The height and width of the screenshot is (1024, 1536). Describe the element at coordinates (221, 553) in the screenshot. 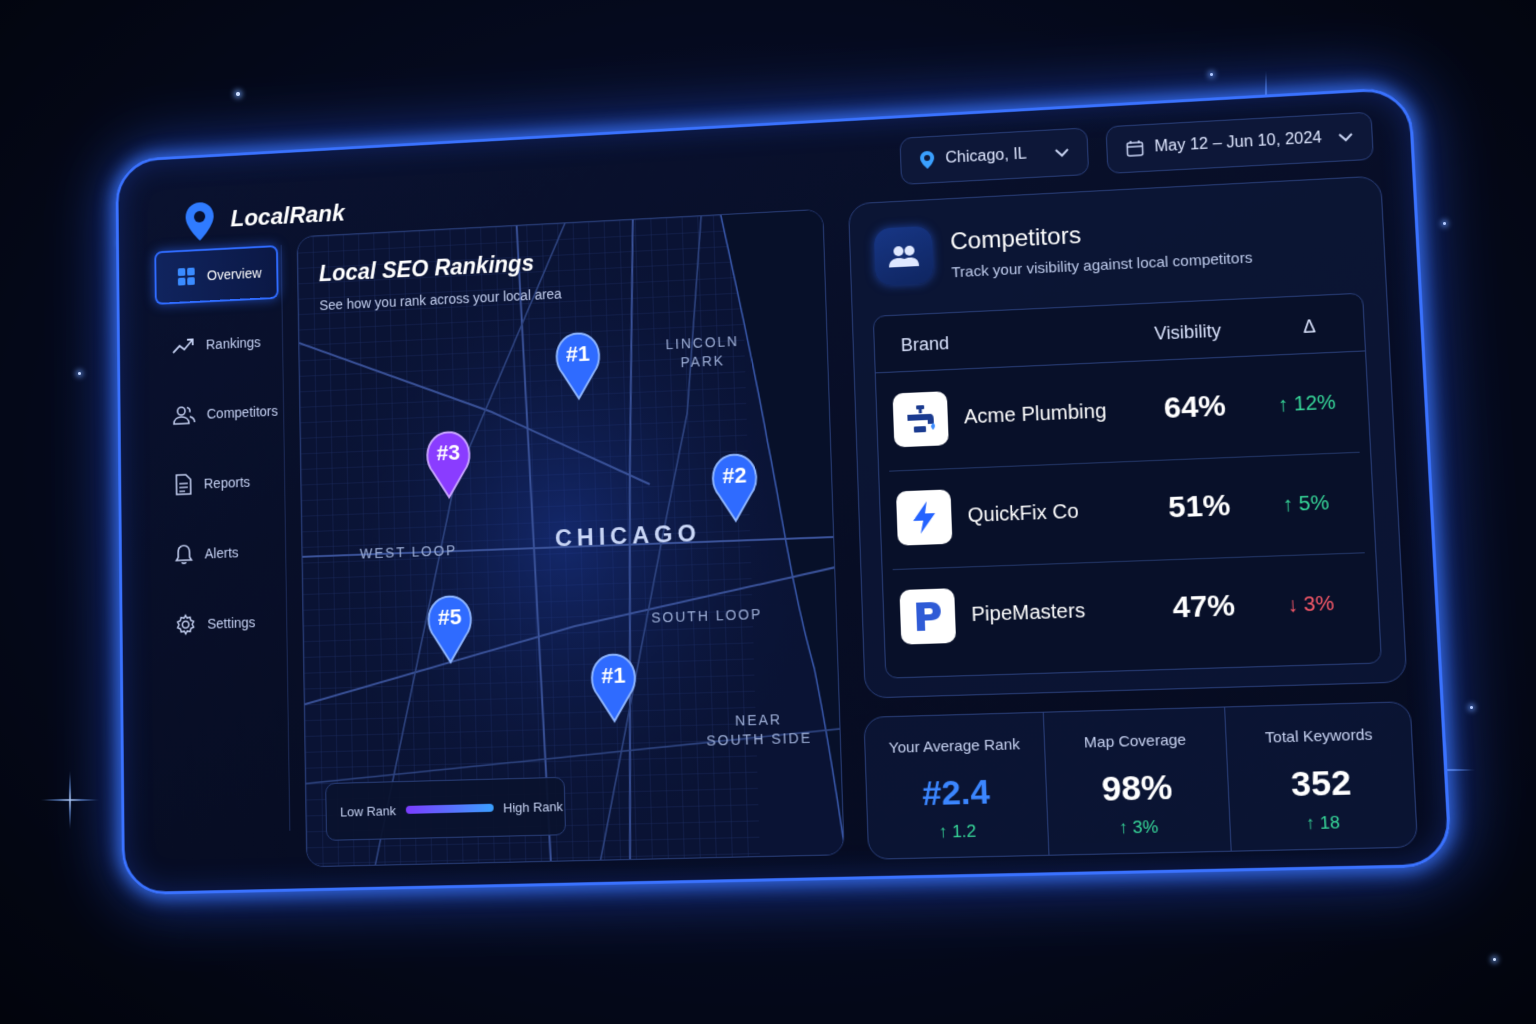

I see `sidebar-item-label: Alerts` at that location.